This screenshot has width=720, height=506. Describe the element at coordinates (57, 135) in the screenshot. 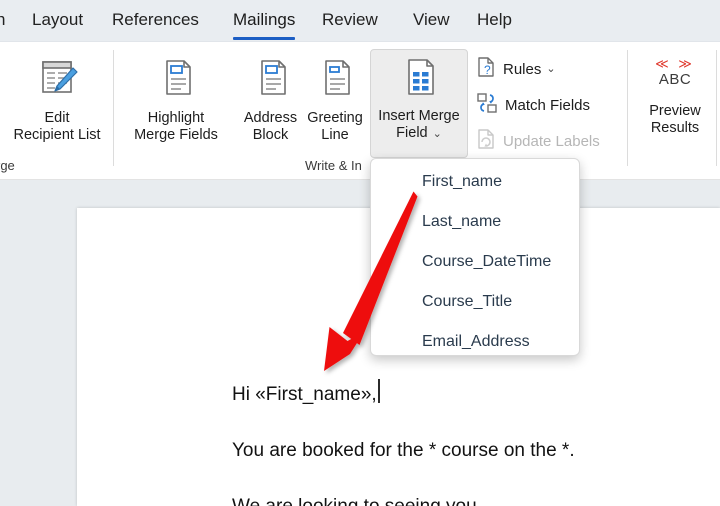

I see `button-label-line2: Recipient List` at that location.